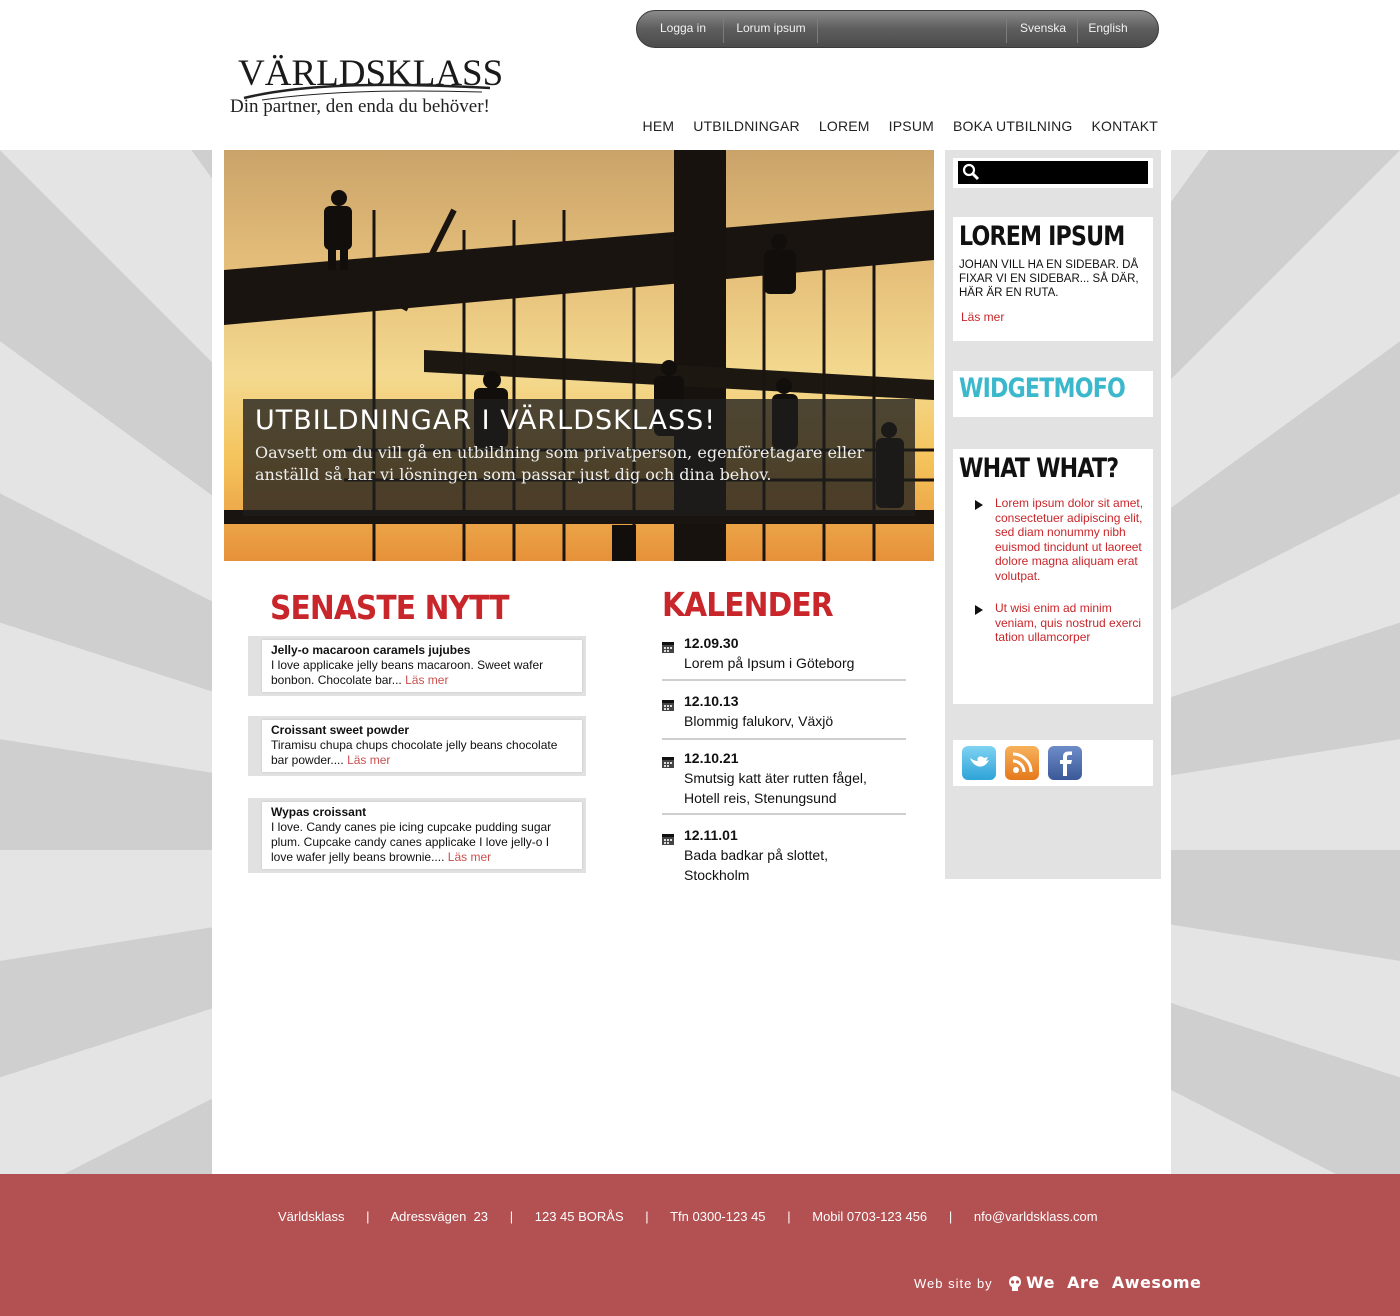 The height and width of the screenshot is (1316, 1400). What do you see at coordinates (897, 29) in the screenshot?
I see `top-utility-bar: Logga in Lorum ipsum Svenska English` at bounding box center [897, 29].